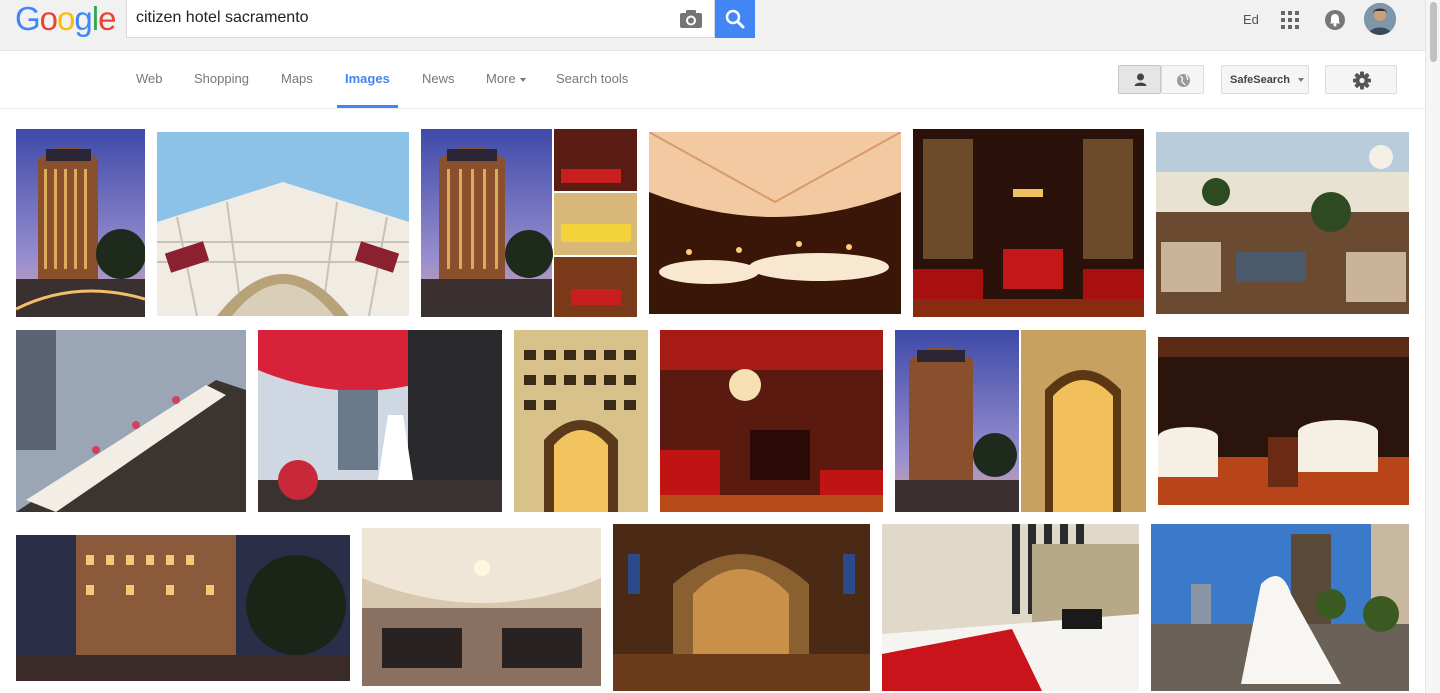  Describe the element at coordinates (438, 78) in the screenshot. I see `tab-news: News` at that location.